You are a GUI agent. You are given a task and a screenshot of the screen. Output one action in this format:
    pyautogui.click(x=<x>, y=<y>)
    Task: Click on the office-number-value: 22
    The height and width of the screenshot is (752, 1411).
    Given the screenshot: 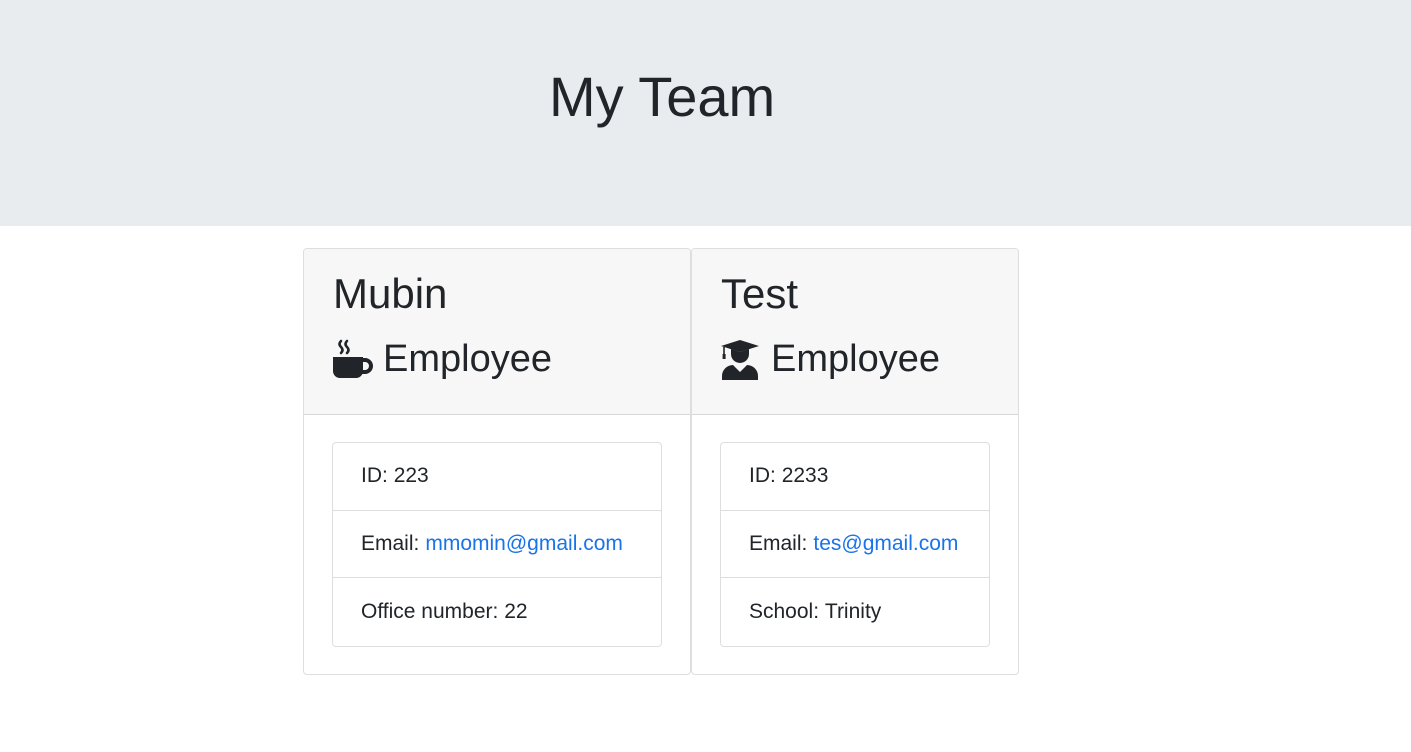 What is the action you would take?
    pyautogui.click(x=516, y=611)
    